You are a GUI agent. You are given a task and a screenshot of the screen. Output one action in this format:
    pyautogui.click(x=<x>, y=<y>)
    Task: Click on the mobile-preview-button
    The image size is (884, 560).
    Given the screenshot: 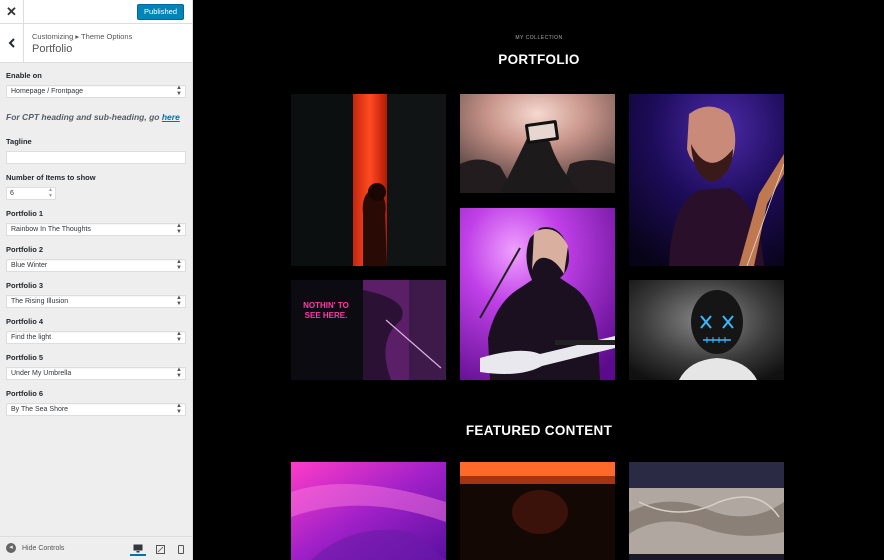 What is the action you would take?
    pyautogui.click(x=181, y=549)
    